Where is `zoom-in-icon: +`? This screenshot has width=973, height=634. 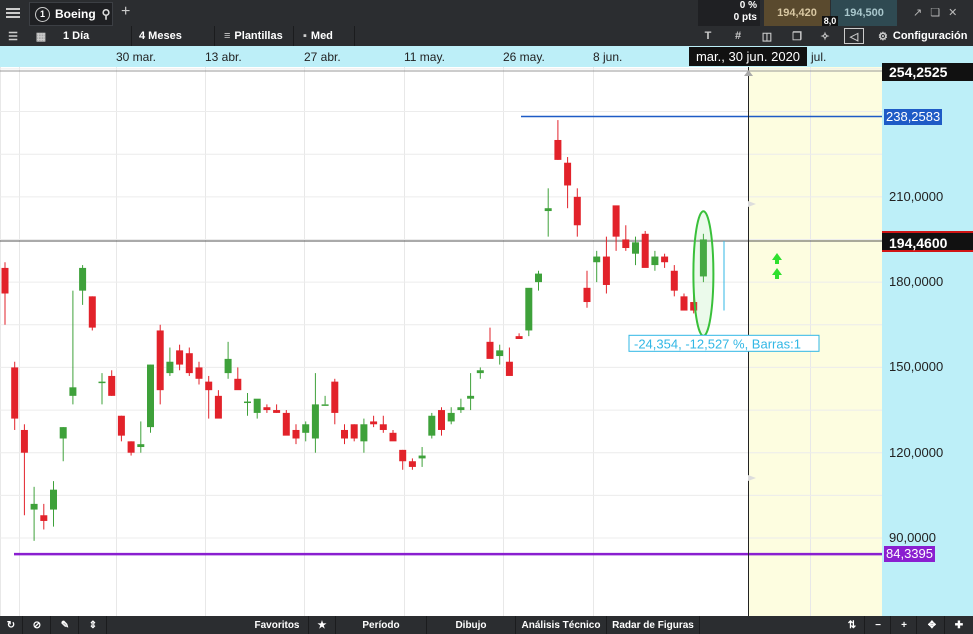
zoom-in-icon: + is located at coordinates (904, 625).